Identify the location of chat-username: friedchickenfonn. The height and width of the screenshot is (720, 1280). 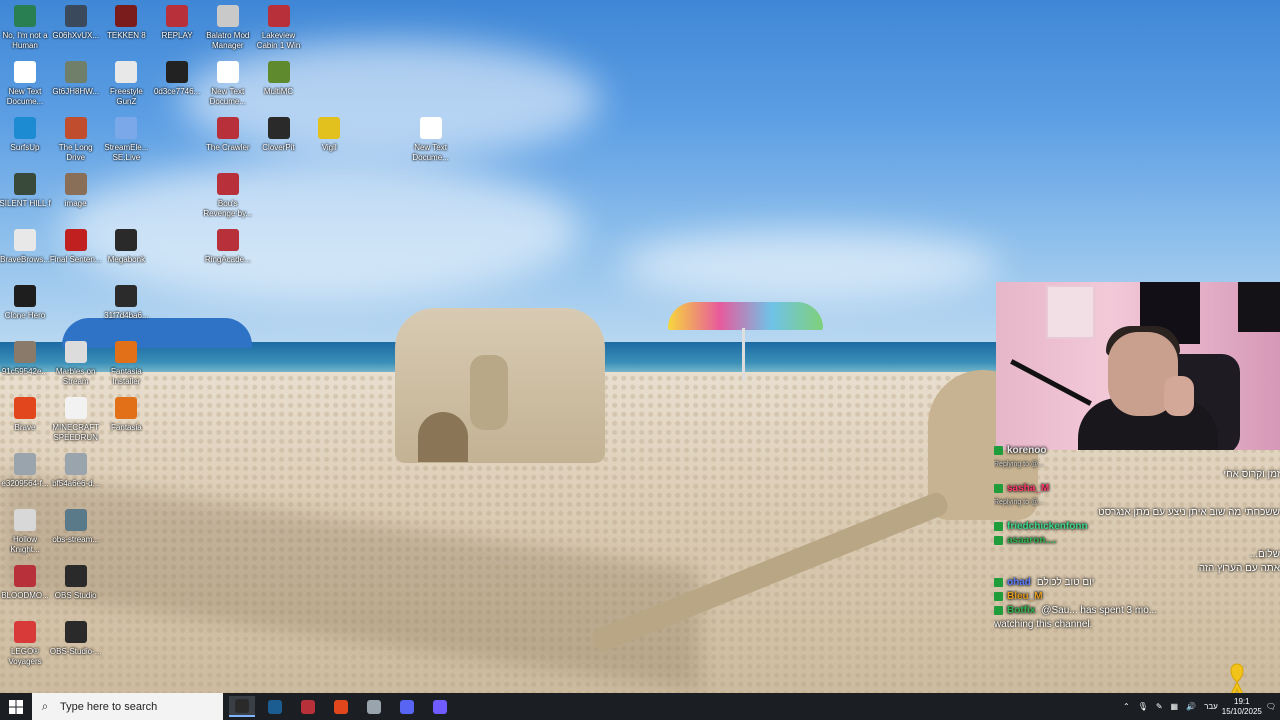
(1047, 526).